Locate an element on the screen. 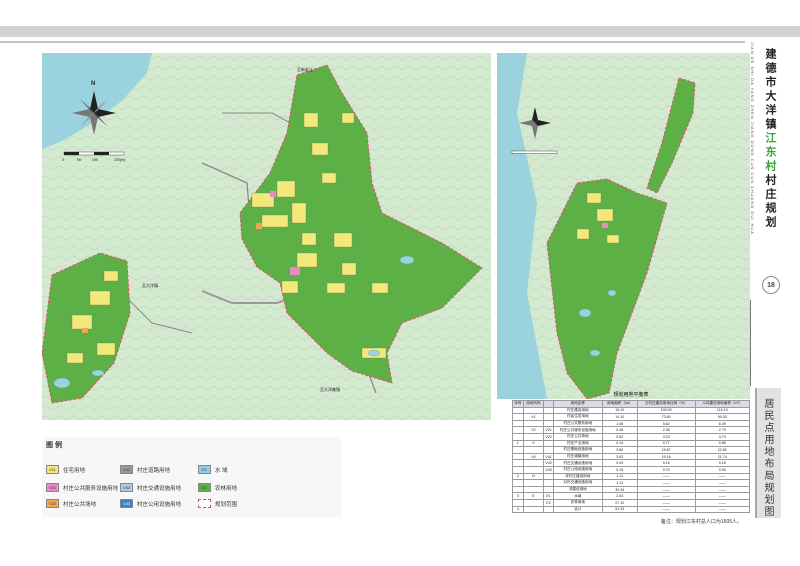 The width and height of the screenshot is (800, 566). table-cell: 0.45 is located at coordinates (619, 430).